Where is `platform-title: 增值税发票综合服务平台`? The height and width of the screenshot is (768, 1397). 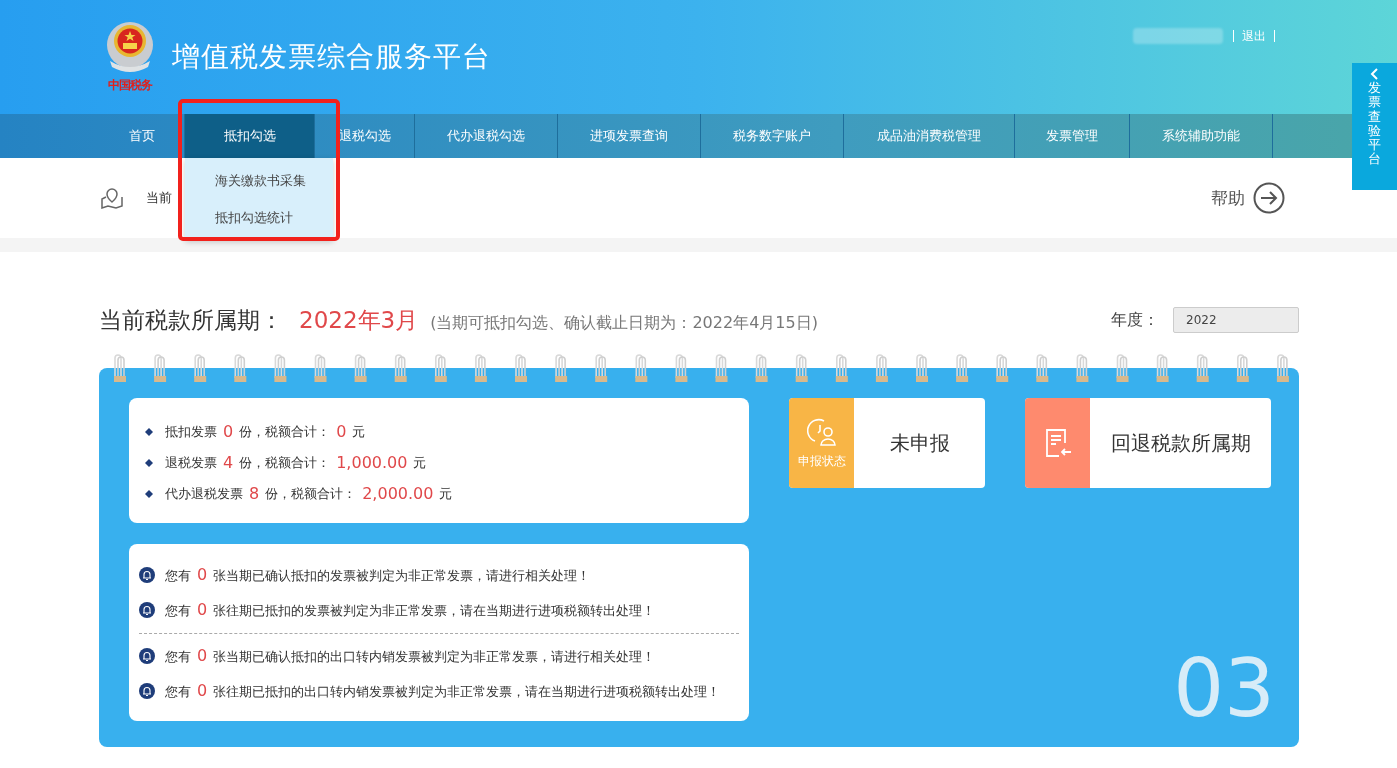 platform-title: 增值税发票综合服务平台 is located at coordinates (331, 57).